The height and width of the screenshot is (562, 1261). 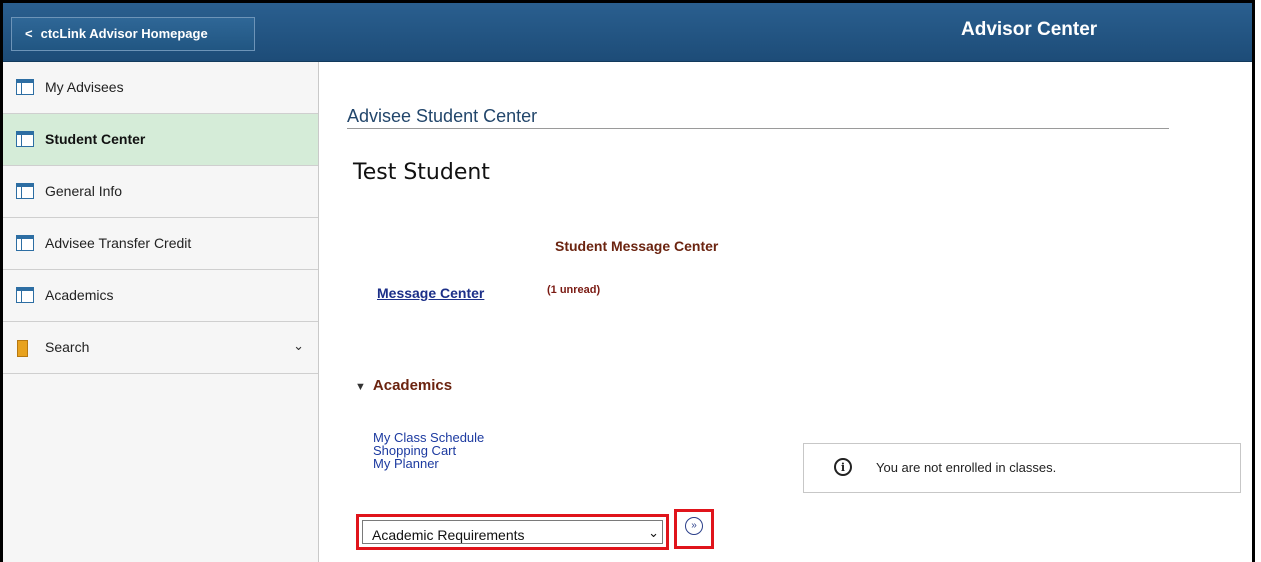 What do you see at coordinates (79, 295) in the screenshot?
I see `sidebar-item-label: Academics` at bounding box center [79, 295].